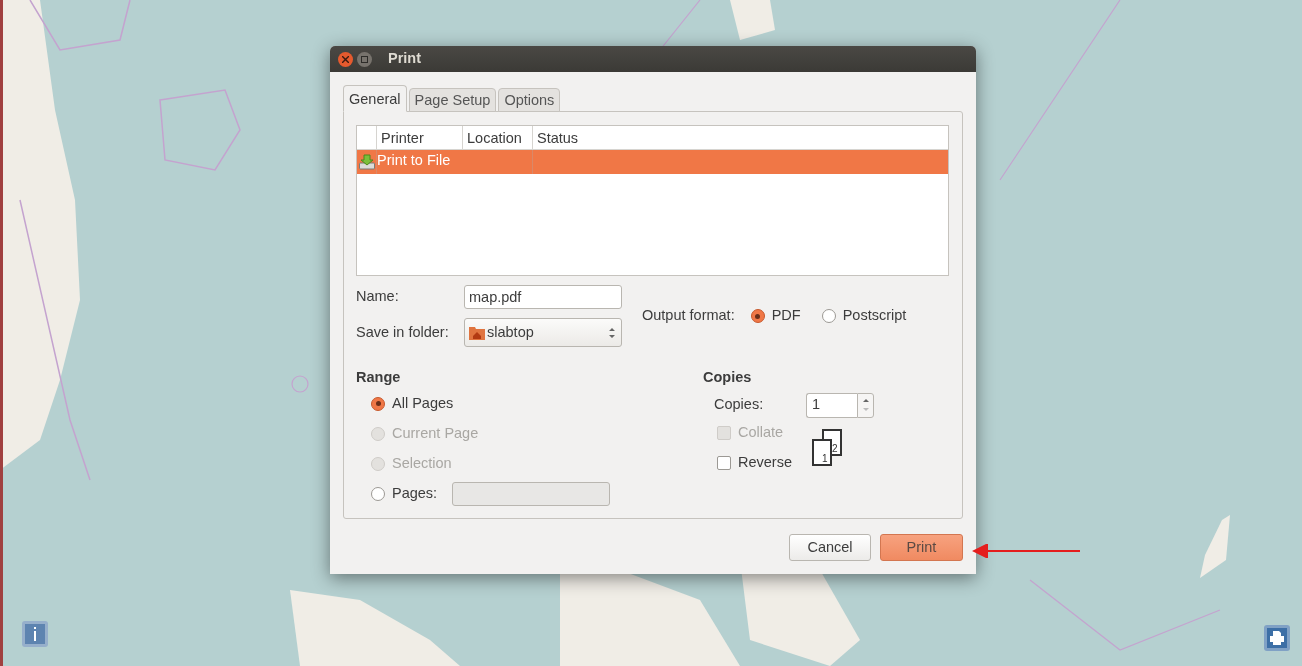 This screenshot has height=666, width=1302. What do you see at coordinates (921, 547) in the screenshot?
I see `print-button: Print` at bounding box center [921, 547].